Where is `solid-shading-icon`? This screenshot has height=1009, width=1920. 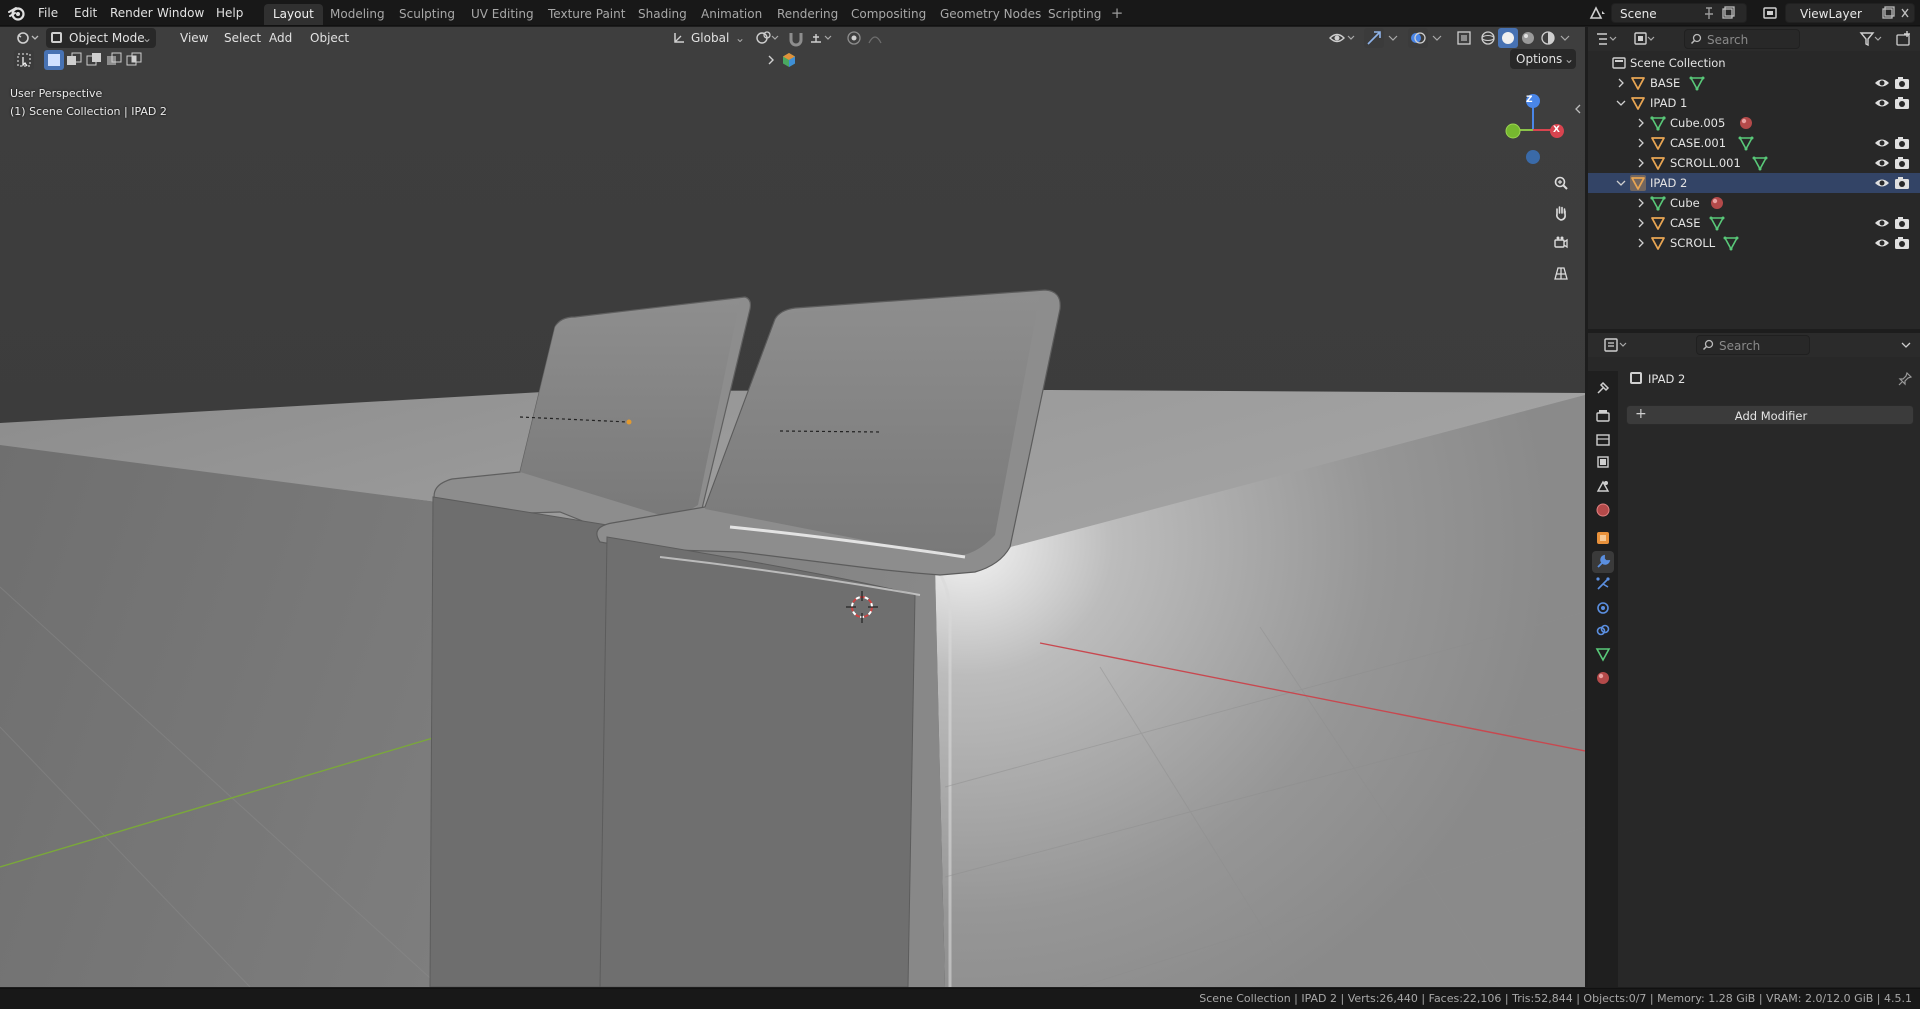
solid-shading-icon is located at coordinates (1508, 38).